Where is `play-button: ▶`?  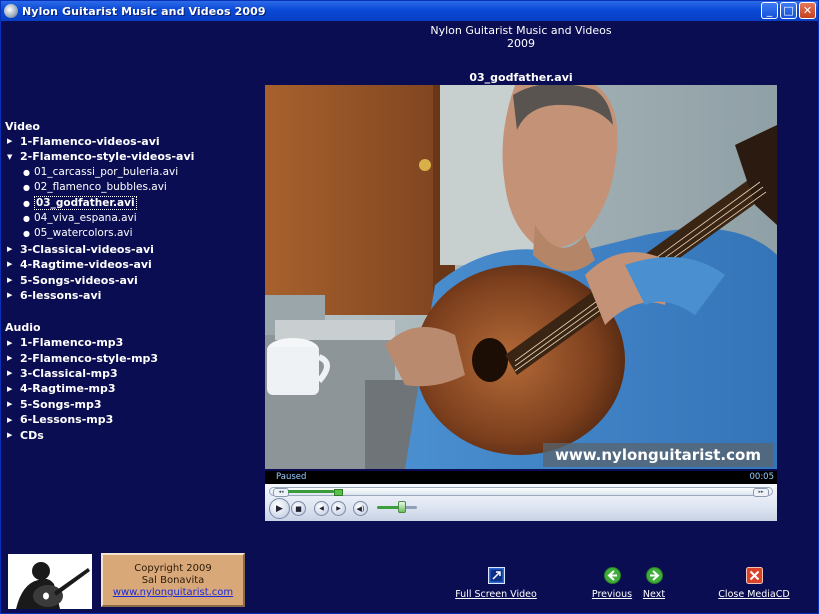
play-button: ▶ is located at coordinates (279, 508).